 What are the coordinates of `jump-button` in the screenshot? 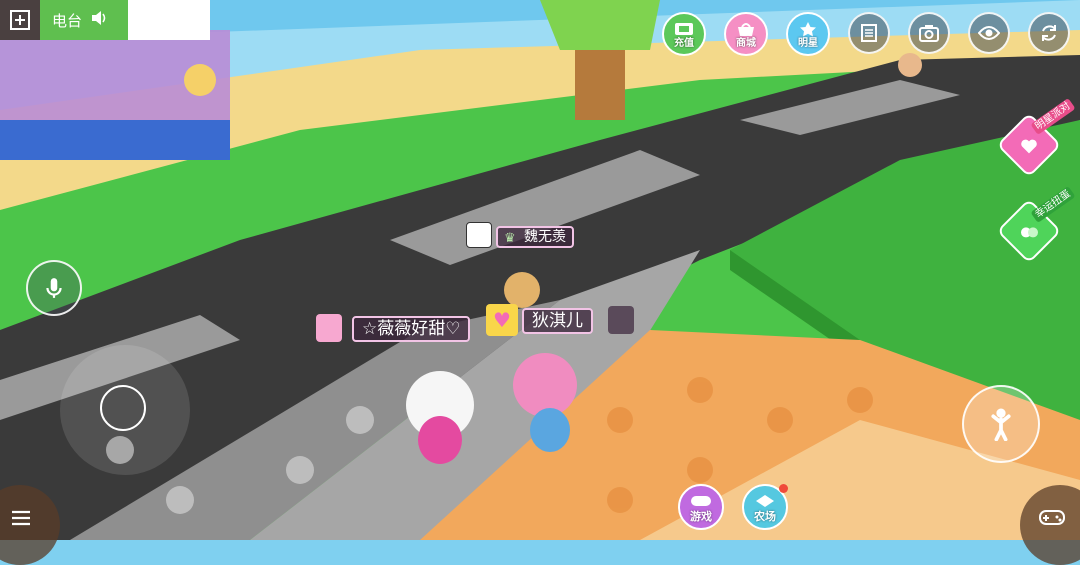 It's located at (1001, 424).